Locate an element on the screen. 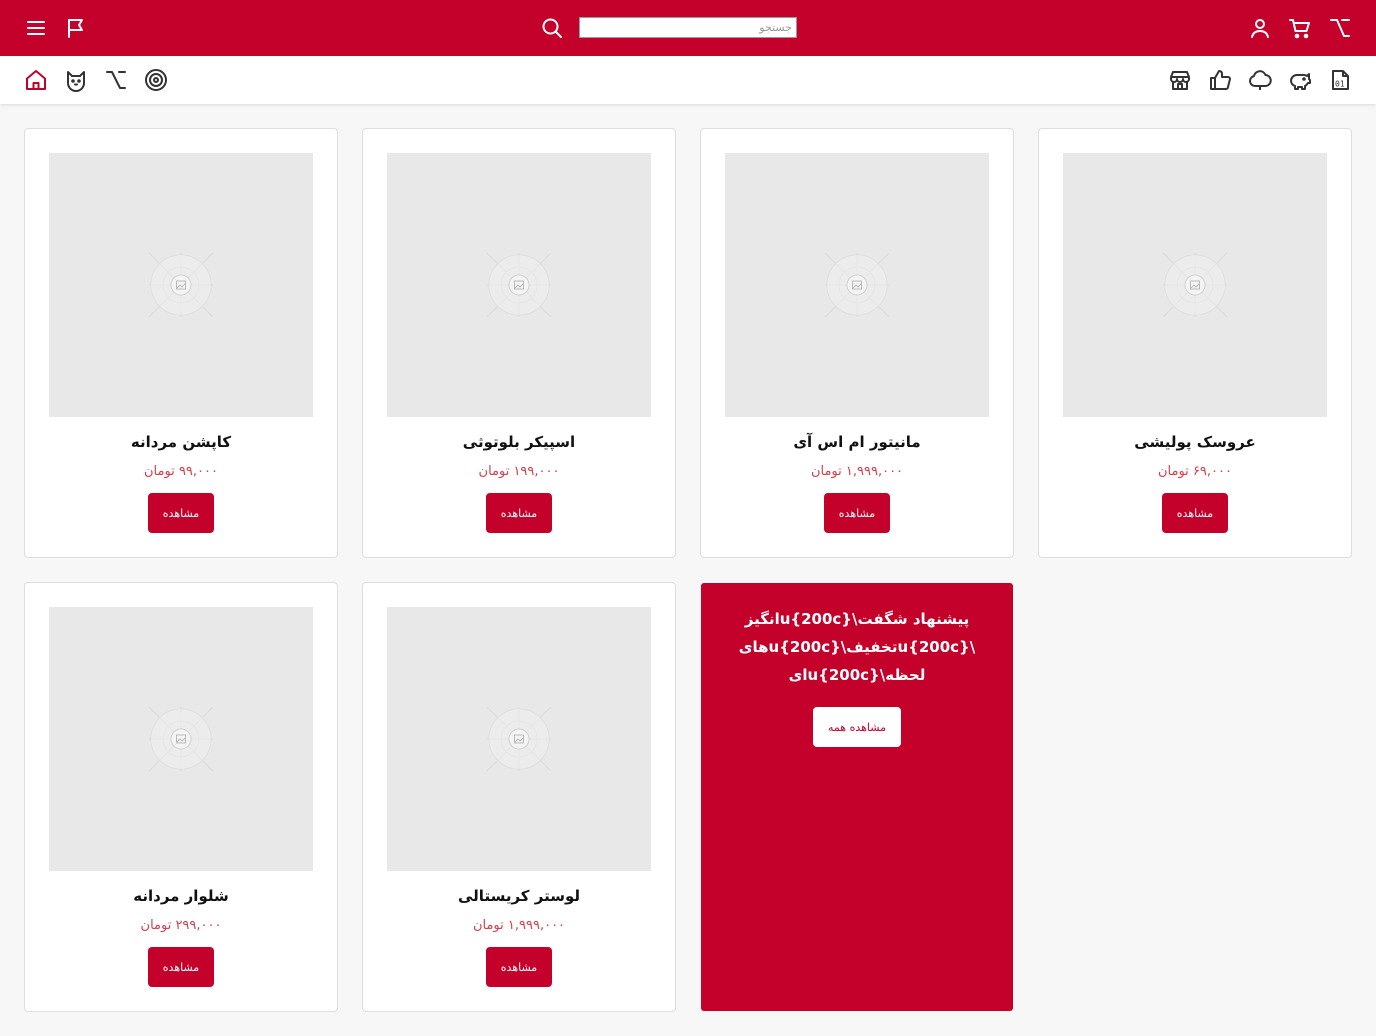 The image size is (1376, 1036). thumbs-up-icon is located at coordinates (1220, 80).